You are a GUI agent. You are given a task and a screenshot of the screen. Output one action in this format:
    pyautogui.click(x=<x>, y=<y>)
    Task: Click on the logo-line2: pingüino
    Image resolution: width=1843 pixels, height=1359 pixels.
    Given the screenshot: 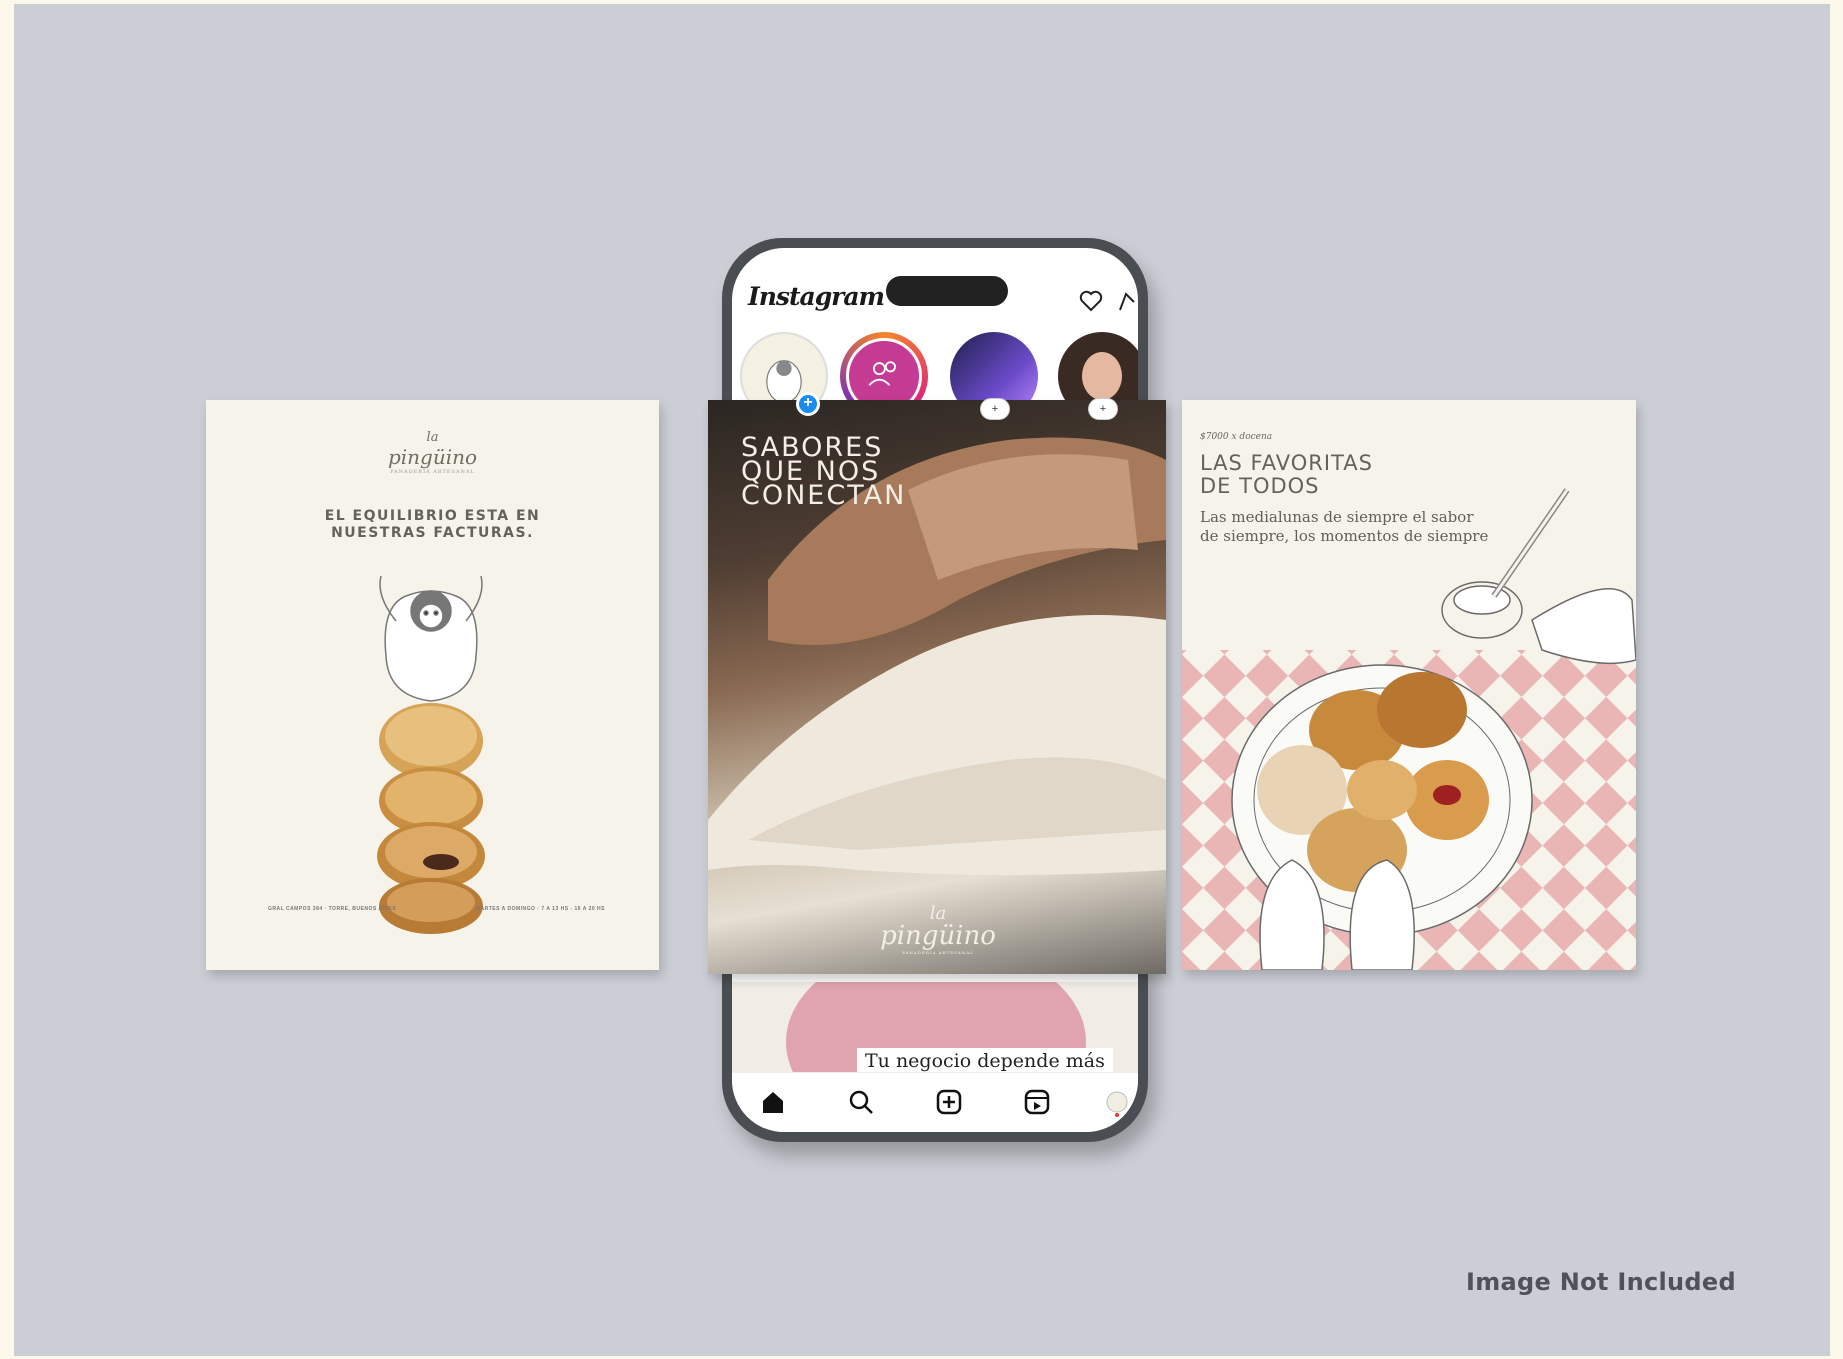 What is the action you would take?
    pyautogui.click(x=432, y=457)
    